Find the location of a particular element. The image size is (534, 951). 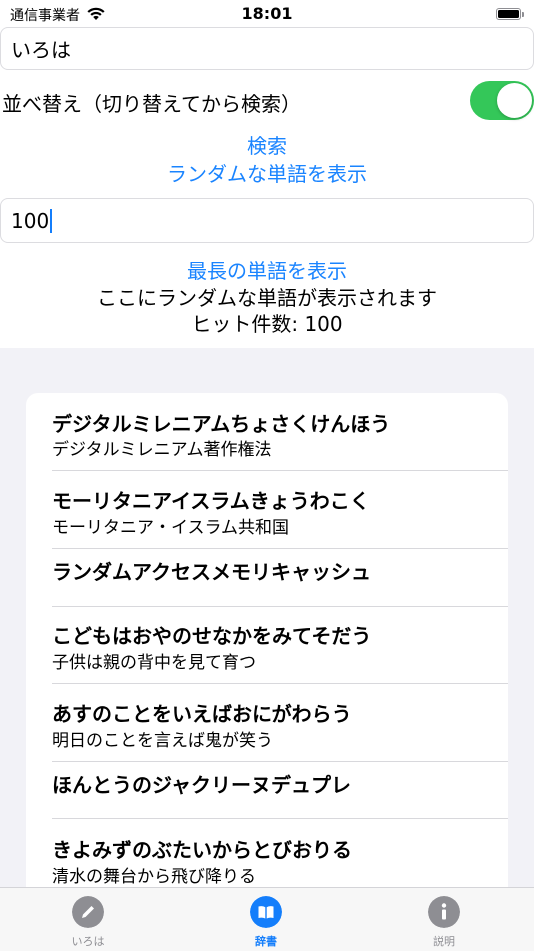

search-button: 検索 is located at coordinates (267, 144).